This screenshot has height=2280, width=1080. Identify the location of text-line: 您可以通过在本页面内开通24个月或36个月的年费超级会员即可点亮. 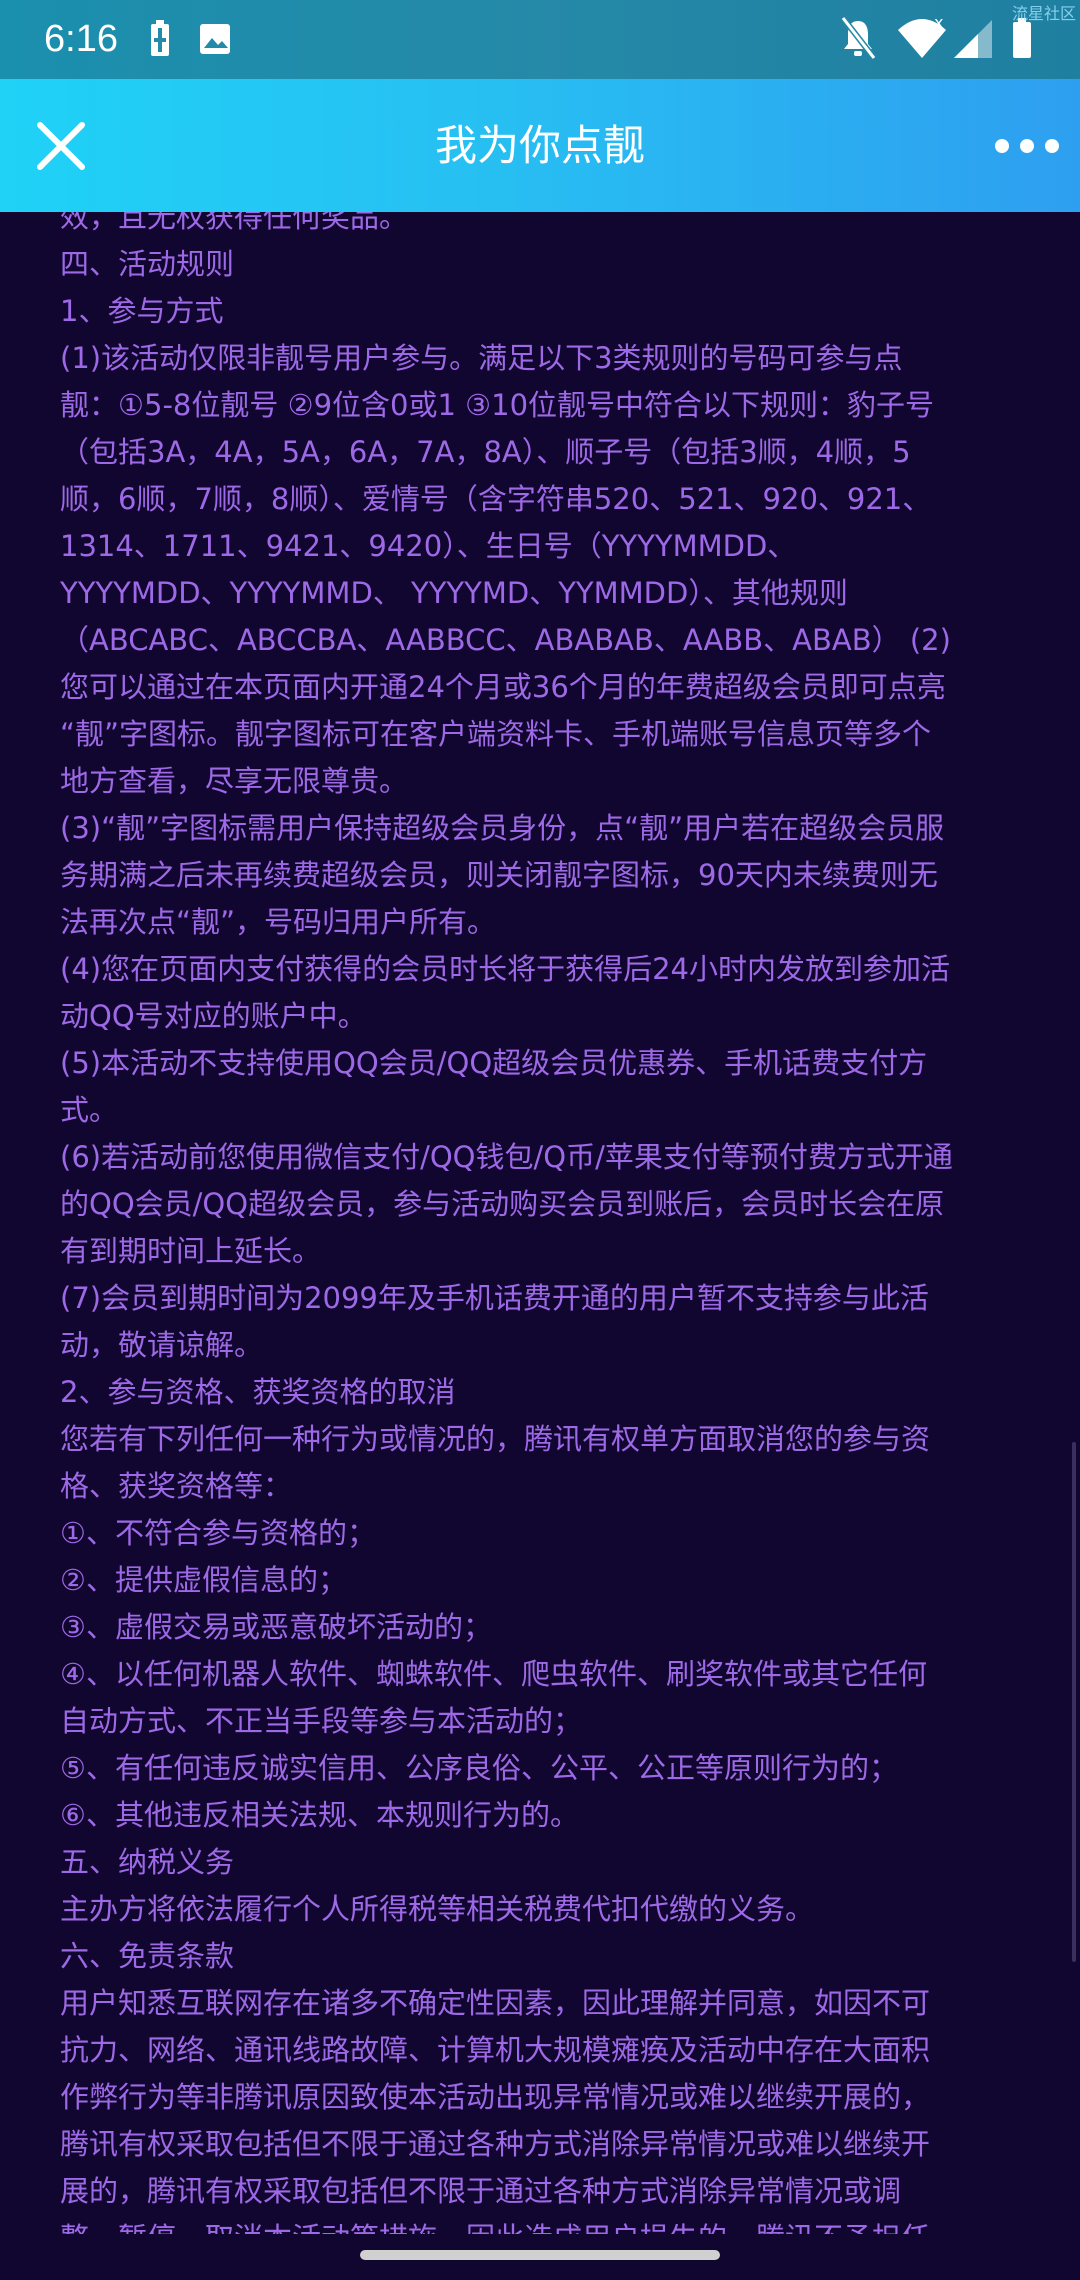
(503, 687).